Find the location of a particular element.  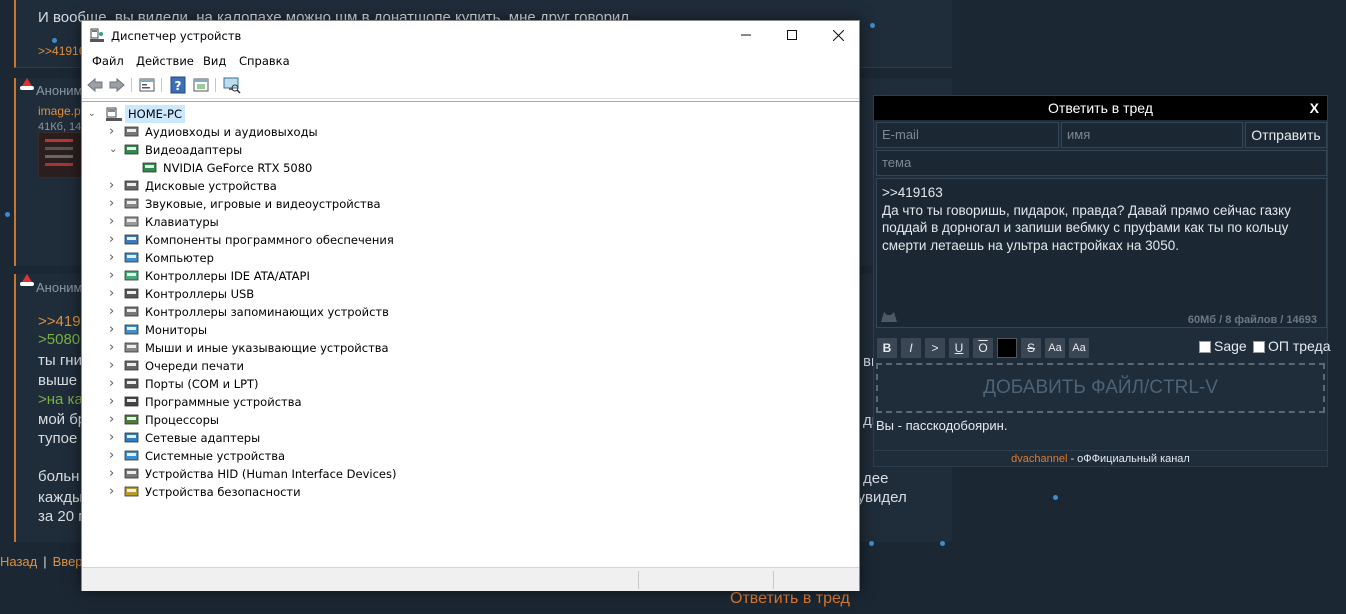

bold-button: B is located at coordinates (887, 348).